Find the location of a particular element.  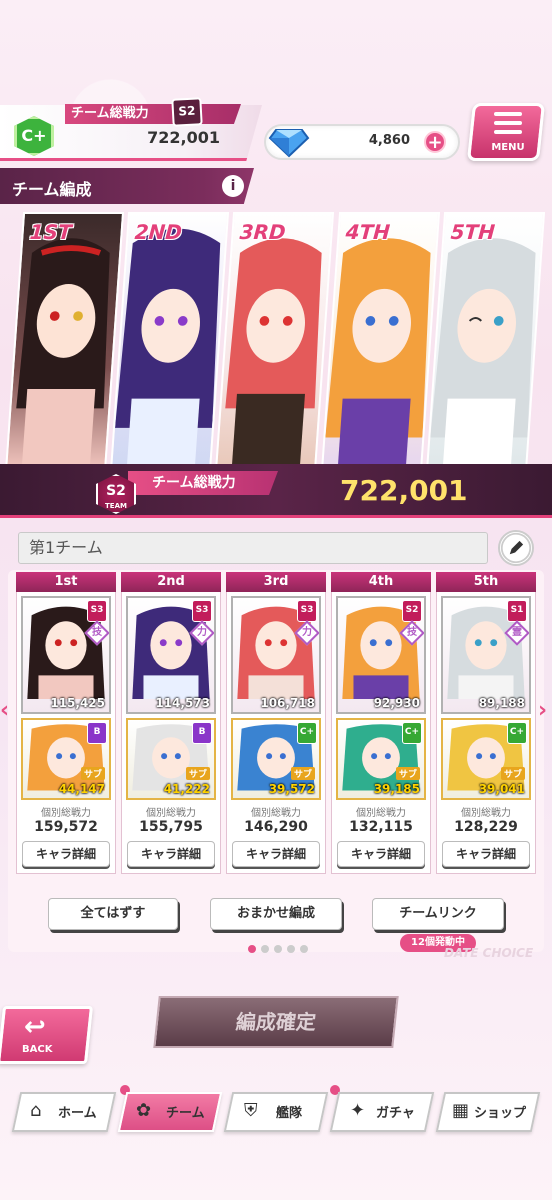

sub-character-card: C+ サブ 39,041 is located at coordinates (486, 759).